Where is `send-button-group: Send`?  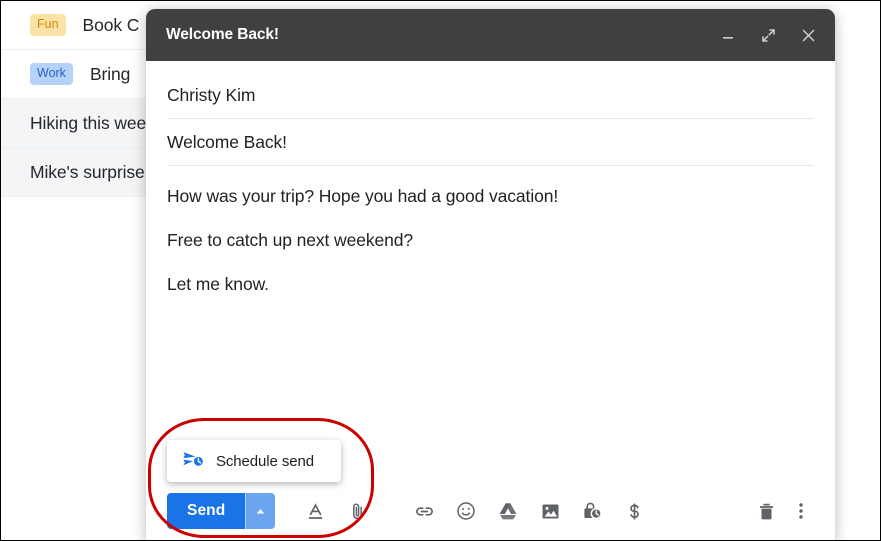
send-button-group: Send is located at coordinates (221, 511).